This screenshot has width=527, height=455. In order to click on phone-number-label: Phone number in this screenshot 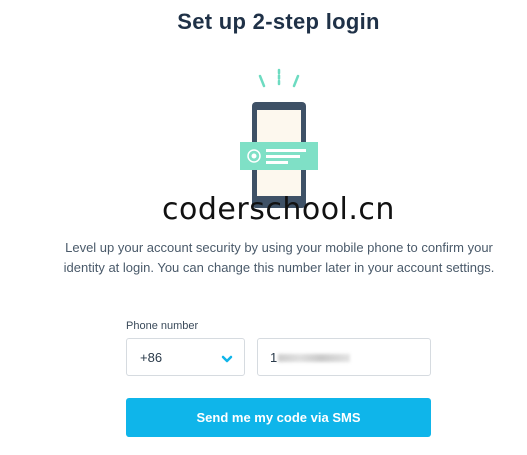, I will do `click(162, 326)`.